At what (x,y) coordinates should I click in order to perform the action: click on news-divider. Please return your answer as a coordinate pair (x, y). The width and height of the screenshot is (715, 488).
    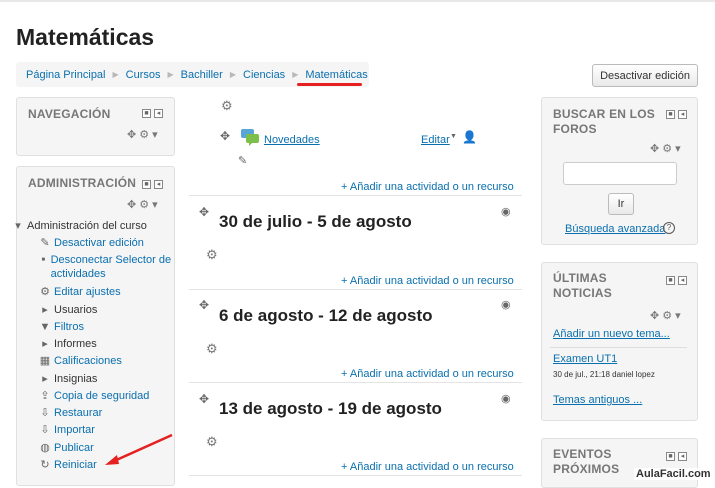
    Looking at the image, I should click on (618, 347).